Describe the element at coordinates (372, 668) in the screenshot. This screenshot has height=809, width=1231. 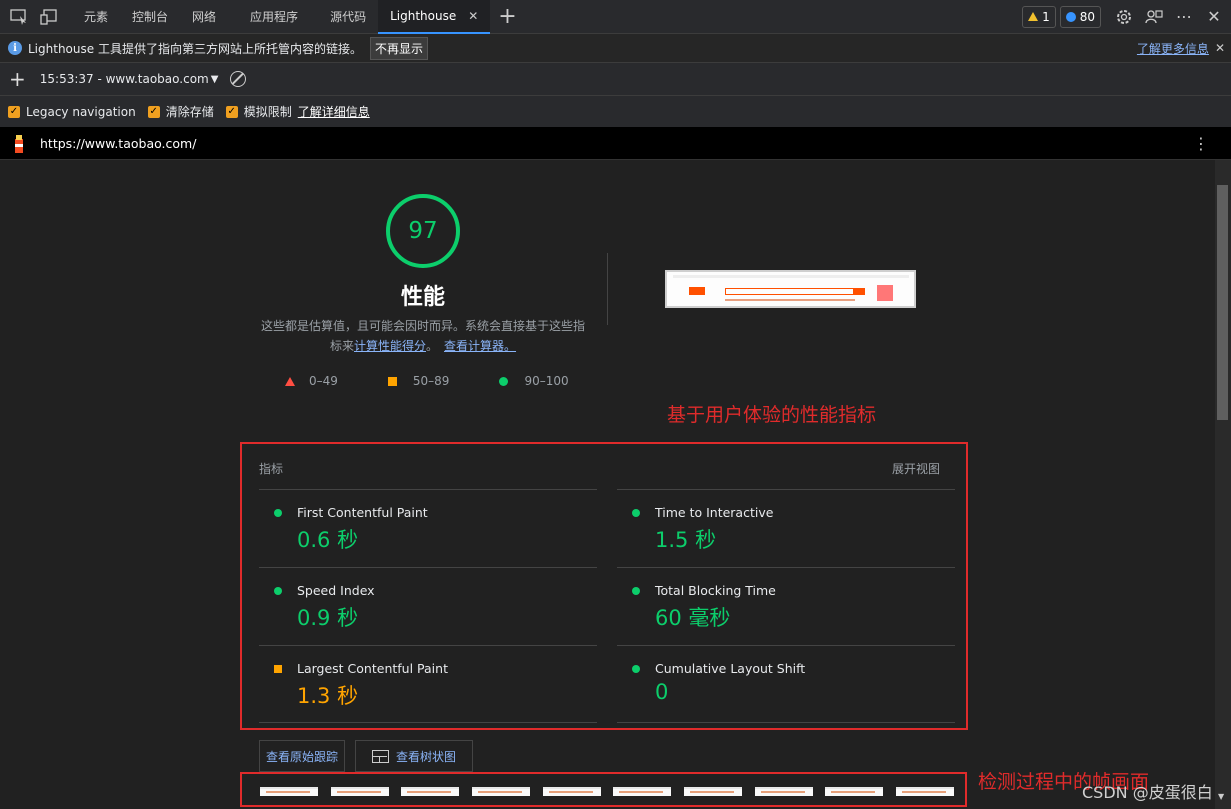
I see `metric-label: Largest Contentful Paint` at that location.